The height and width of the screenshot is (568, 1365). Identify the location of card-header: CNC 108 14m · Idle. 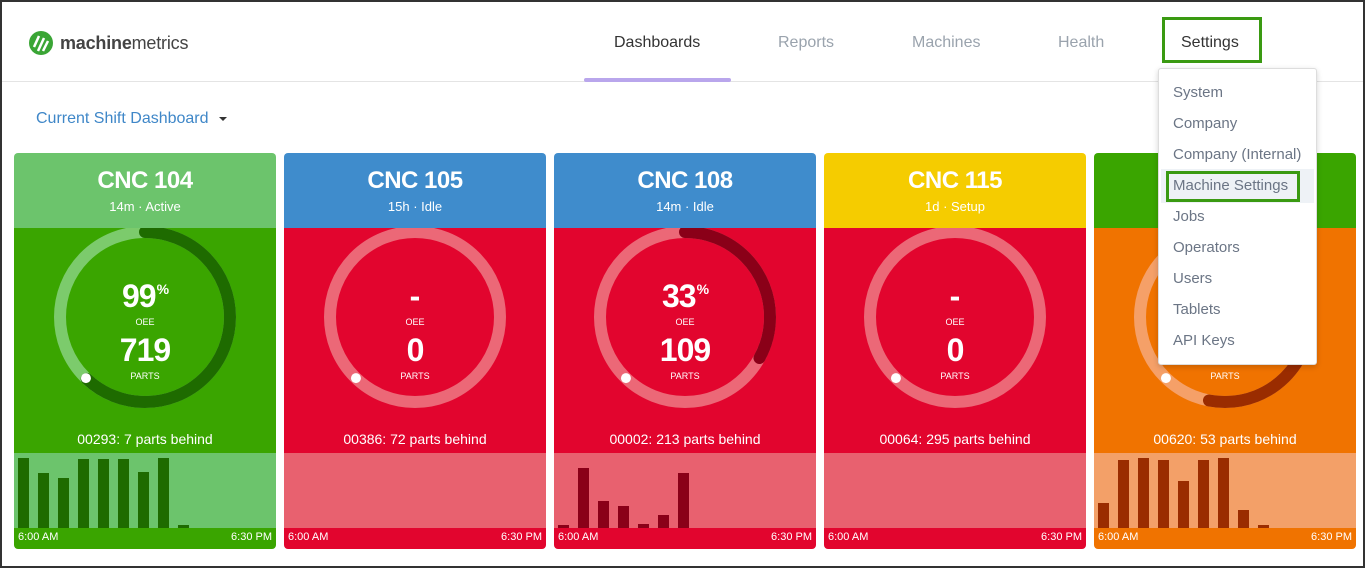
(685, 190).